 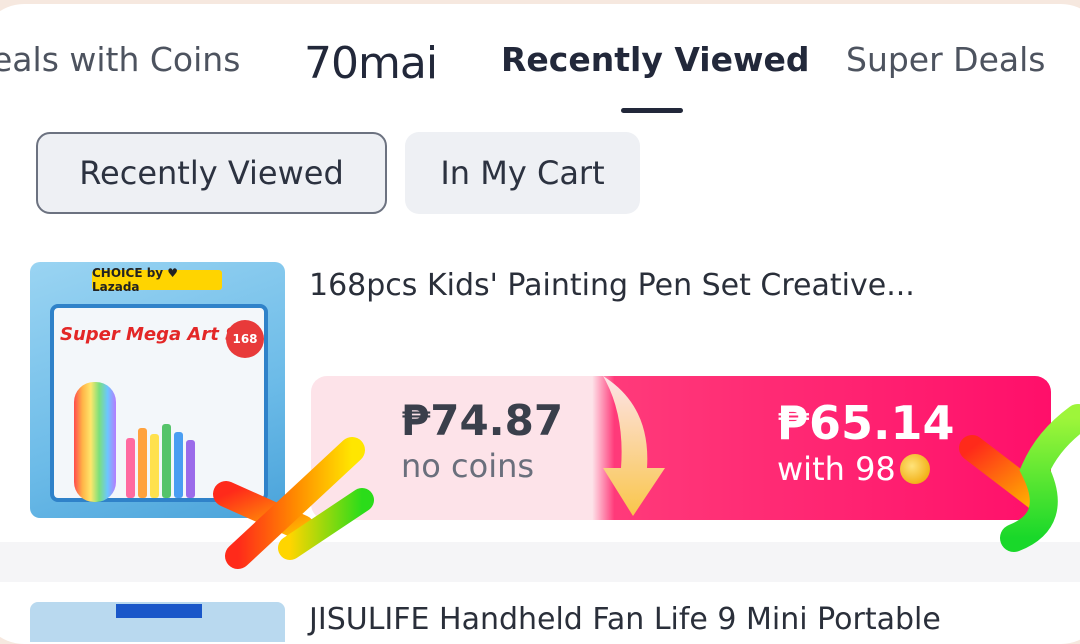 I want to click on tab-70mai-logo: 70mai, so click(x=379, y=62).